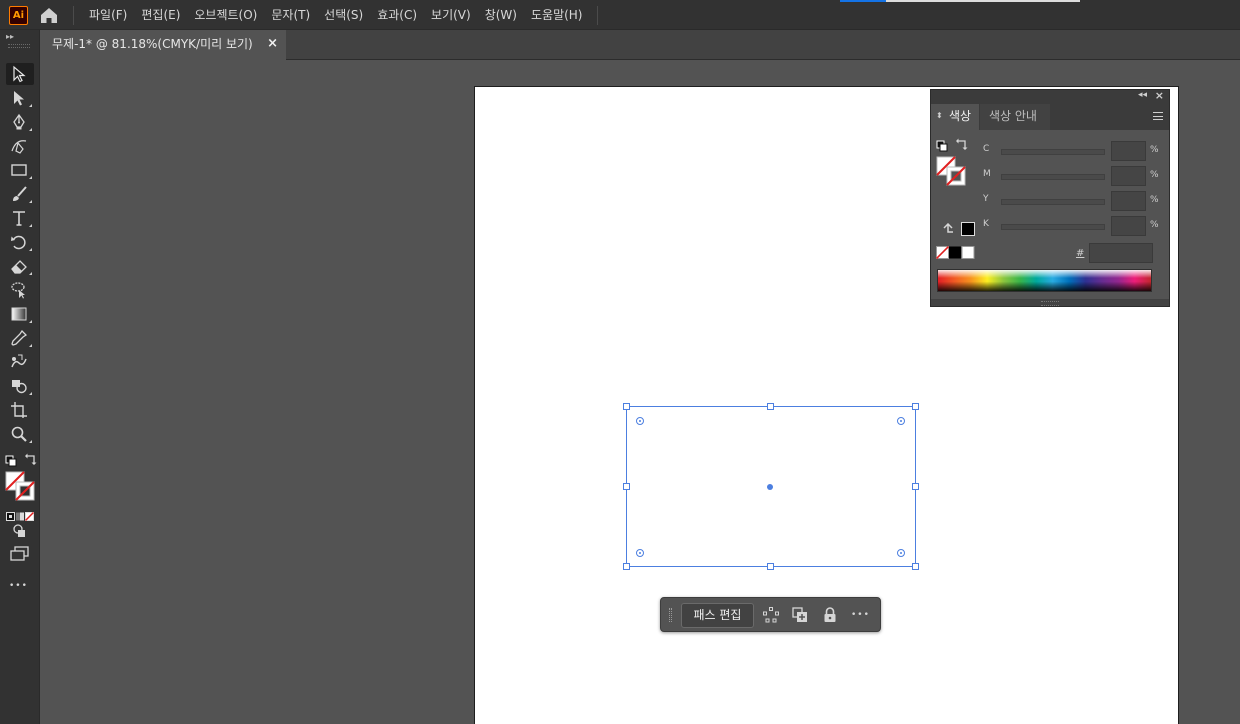 This screenshot has width=1240, height=724. What do you see at coordinates (948, 229) in the screenshot?
I see `out-of-gamut-warning-icon` at bounding box center [948, 229].